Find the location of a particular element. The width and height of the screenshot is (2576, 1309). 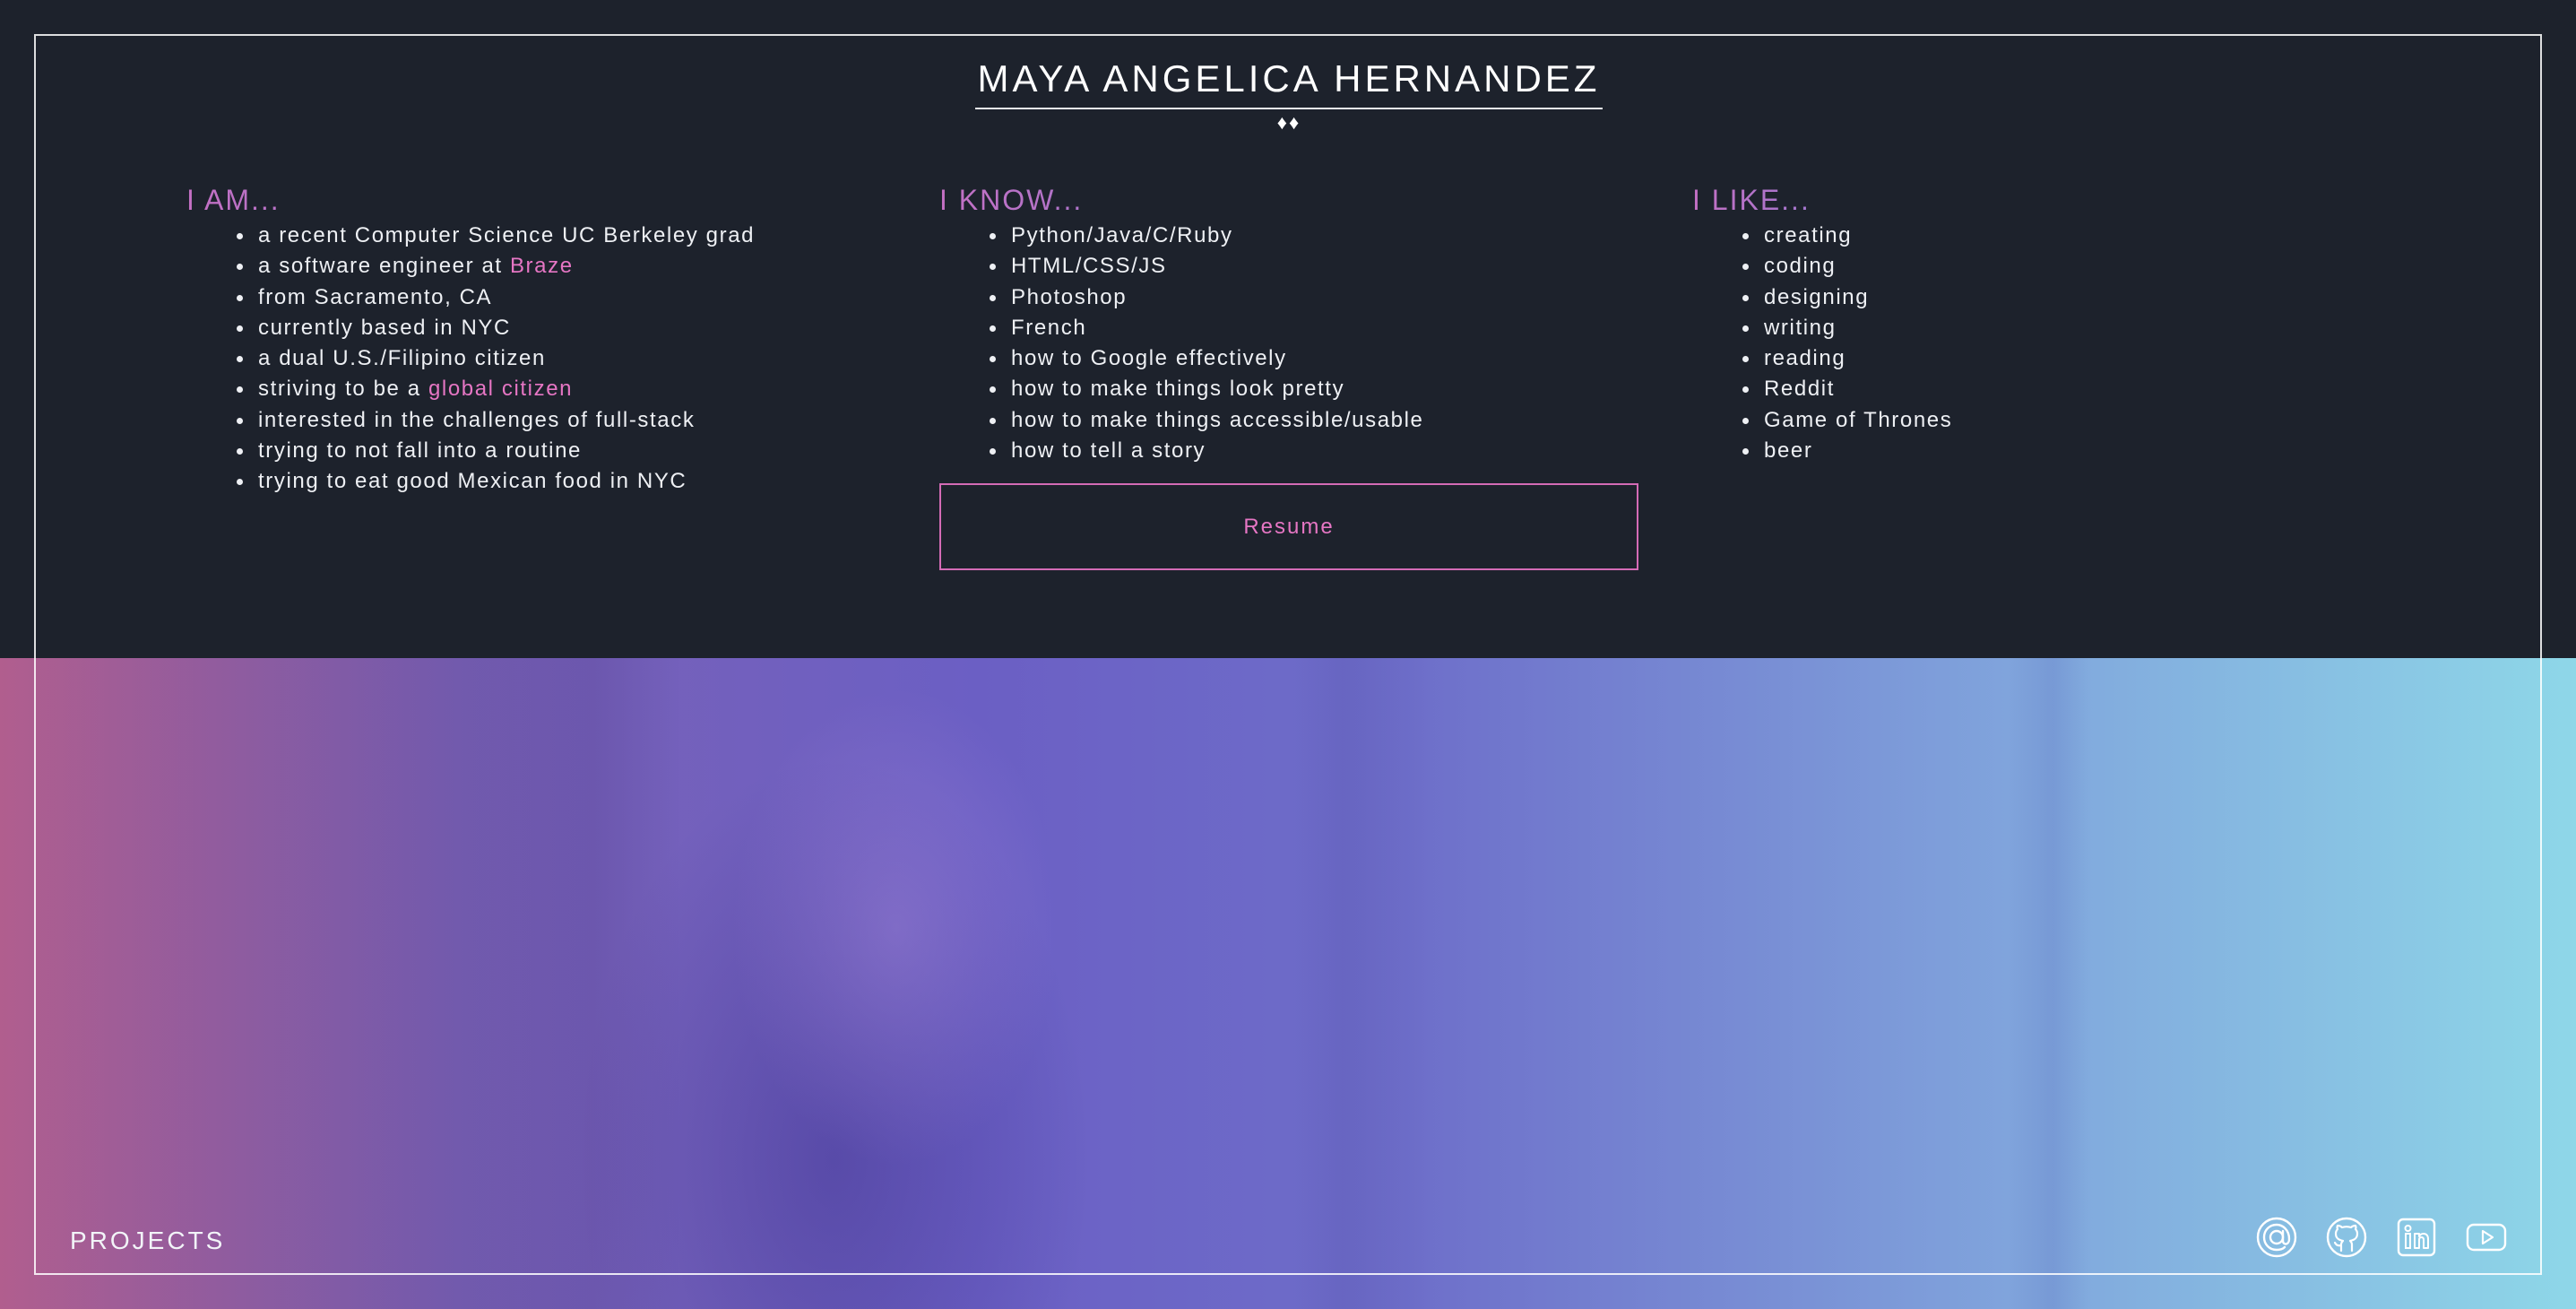

list-item: a dual U.S./Filipino citizen is located at coordinates (495, 358).